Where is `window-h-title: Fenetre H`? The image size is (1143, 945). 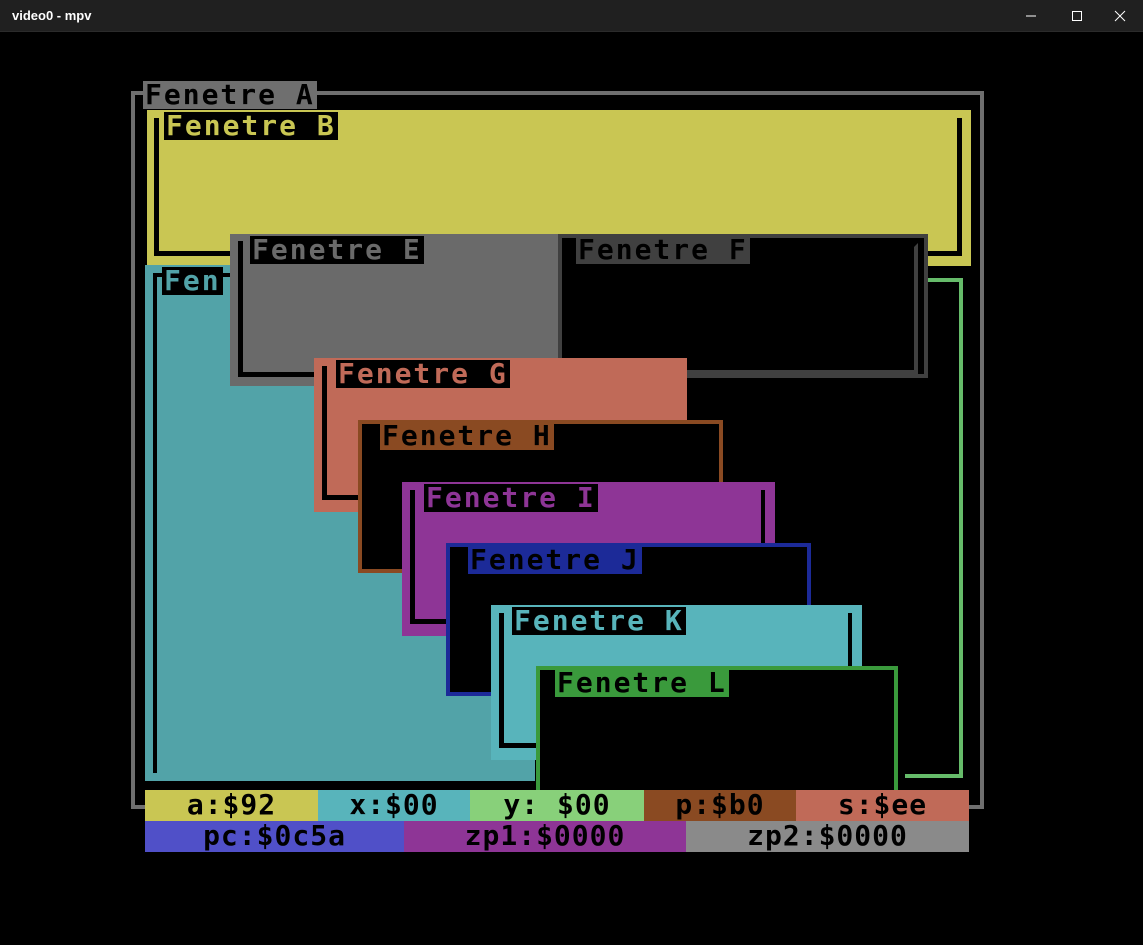
window-h-title: Fenetre H is located at coordinates (467, 435).